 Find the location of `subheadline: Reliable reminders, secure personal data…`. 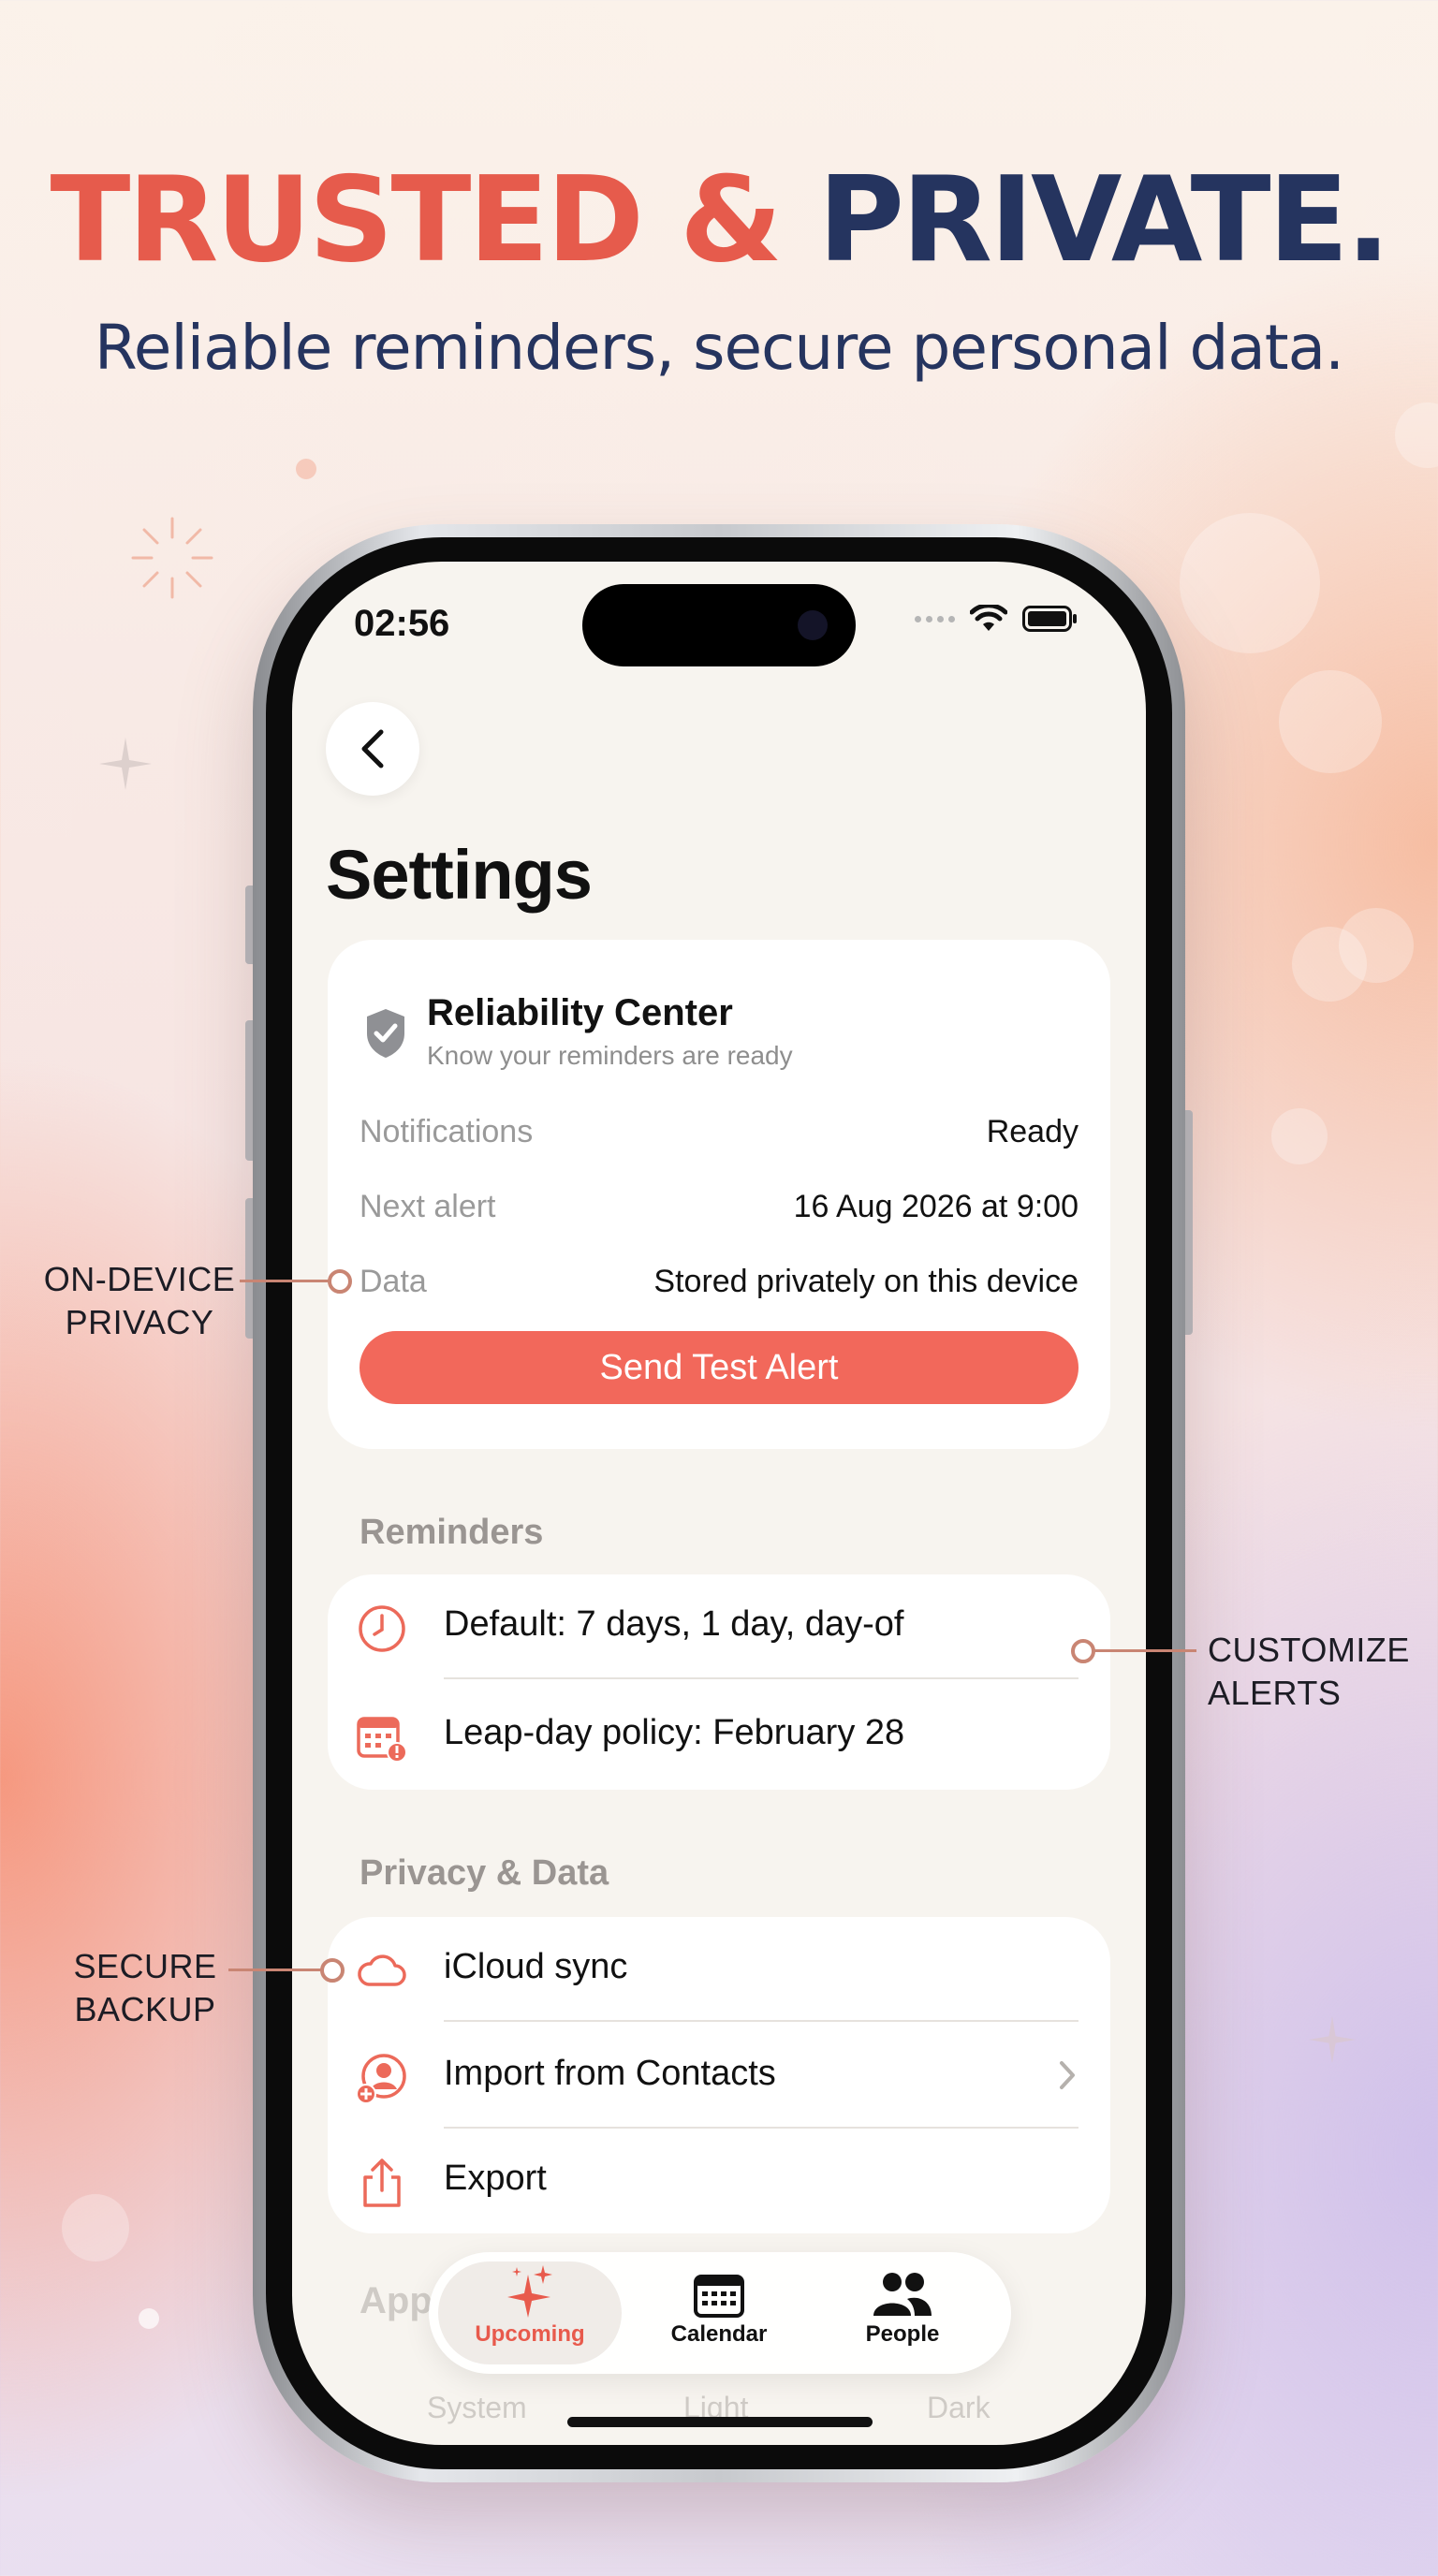

subheadline: Reliable reminders, secure personal data… is located at coordinates (719, 348).